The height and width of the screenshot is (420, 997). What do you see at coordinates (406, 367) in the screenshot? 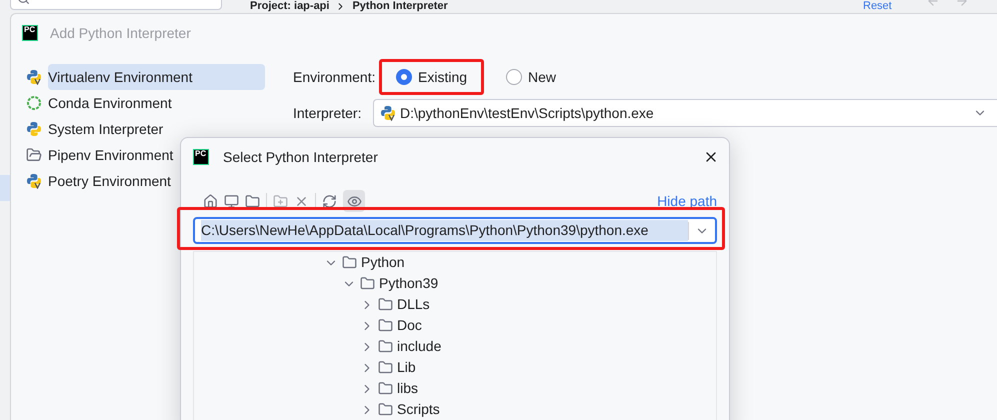
I see `tree-item: Lib` at bounding box center [406, 367].